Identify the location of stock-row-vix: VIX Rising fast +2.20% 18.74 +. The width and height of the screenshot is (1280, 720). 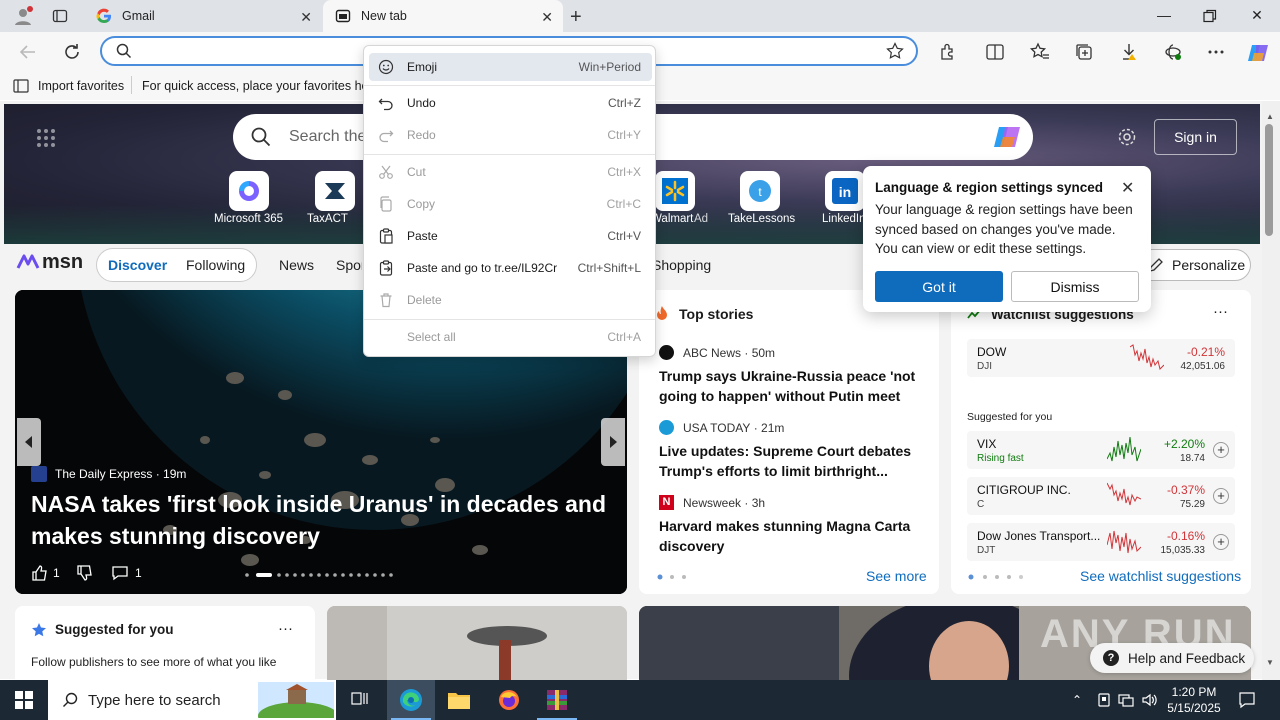
(1101, 450).